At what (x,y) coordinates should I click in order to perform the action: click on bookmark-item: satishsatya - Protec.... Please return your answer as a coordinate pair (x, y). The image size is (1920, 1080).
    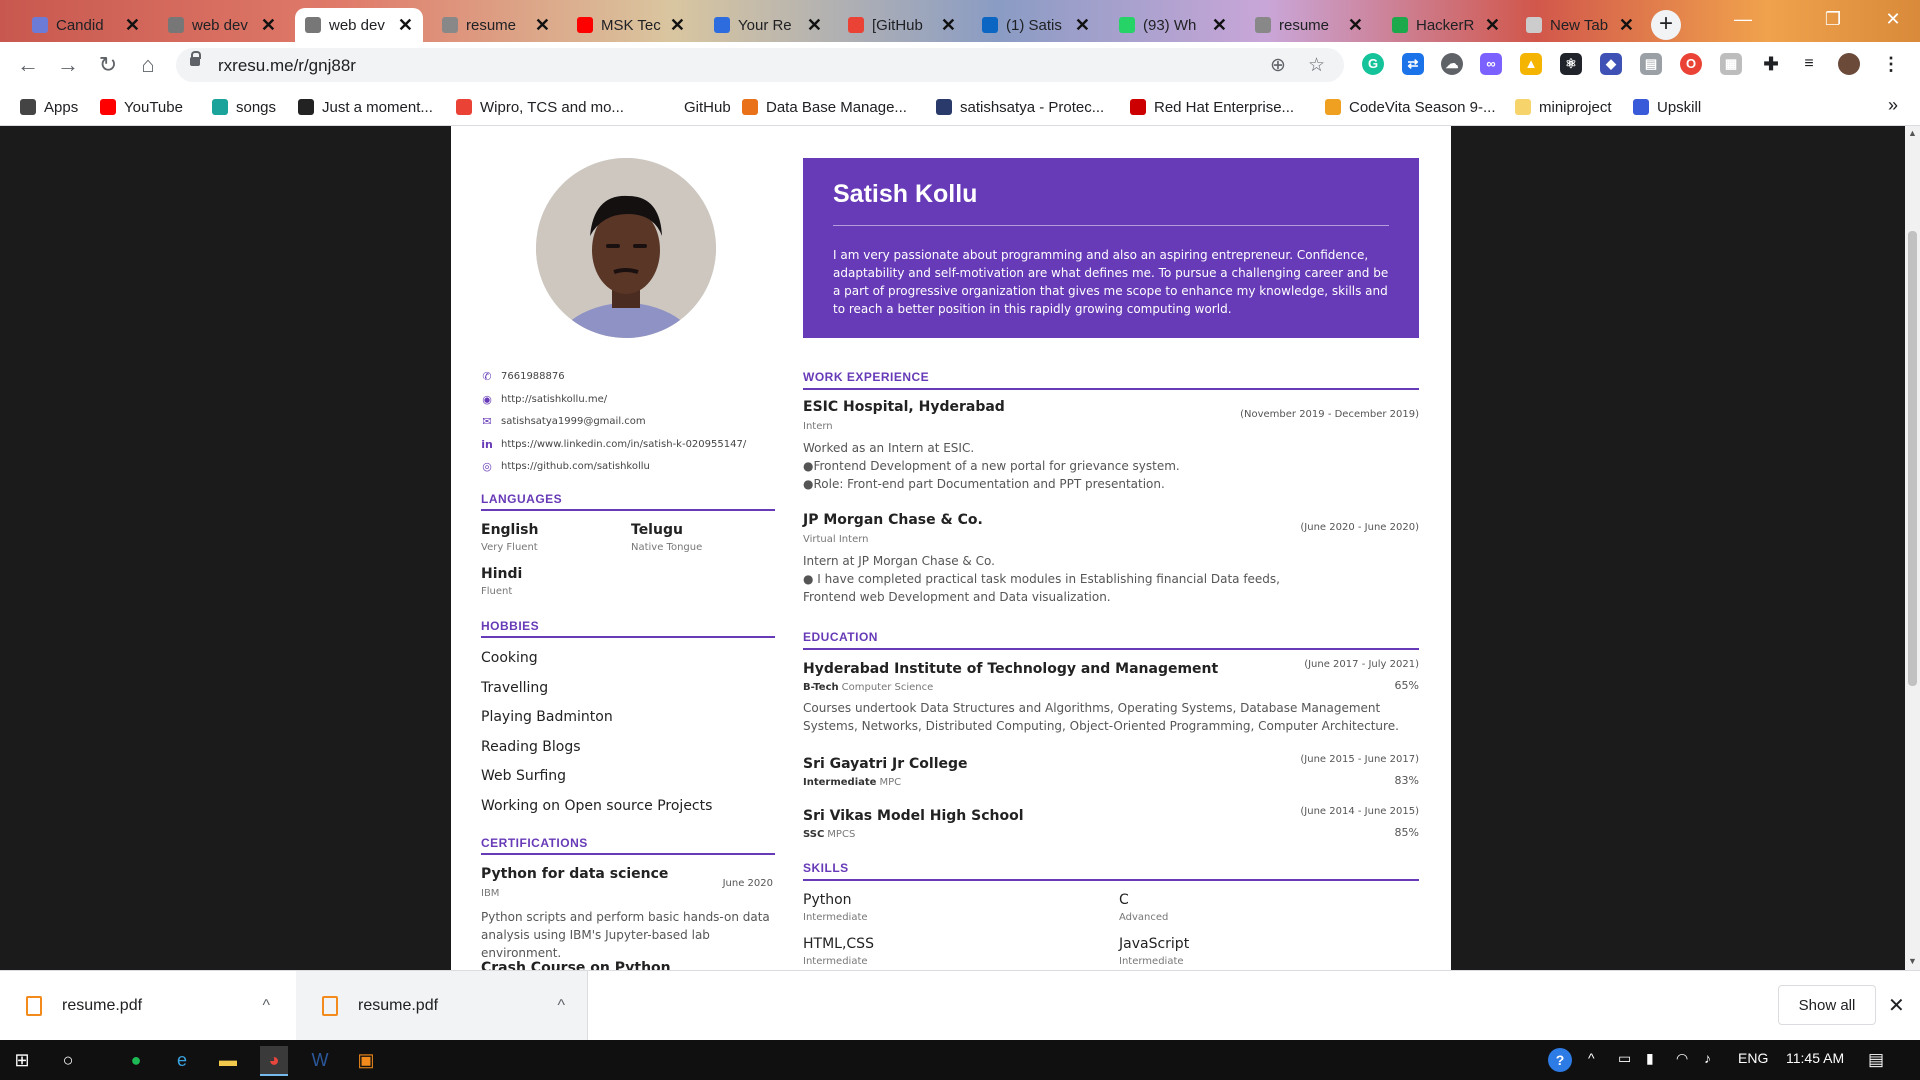
    Looking at the image, I should click on (1020, 107).